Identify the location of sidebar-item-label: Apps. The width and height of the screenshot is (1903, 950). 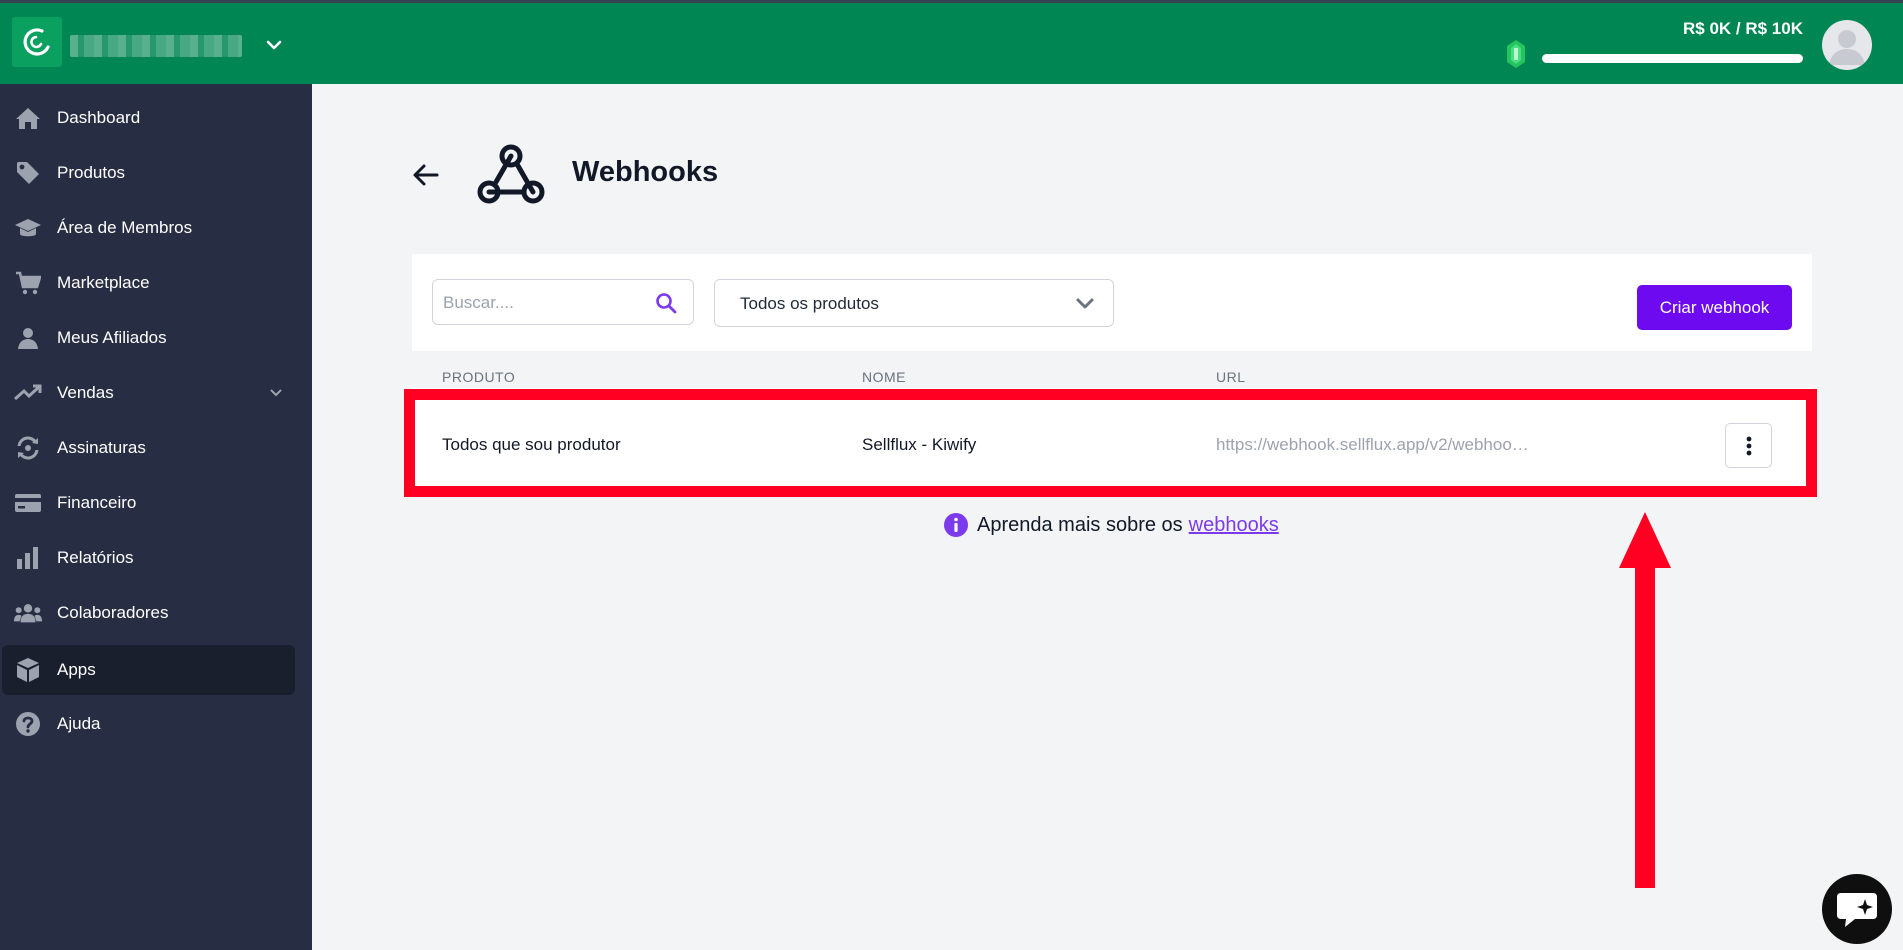
(76, 669).